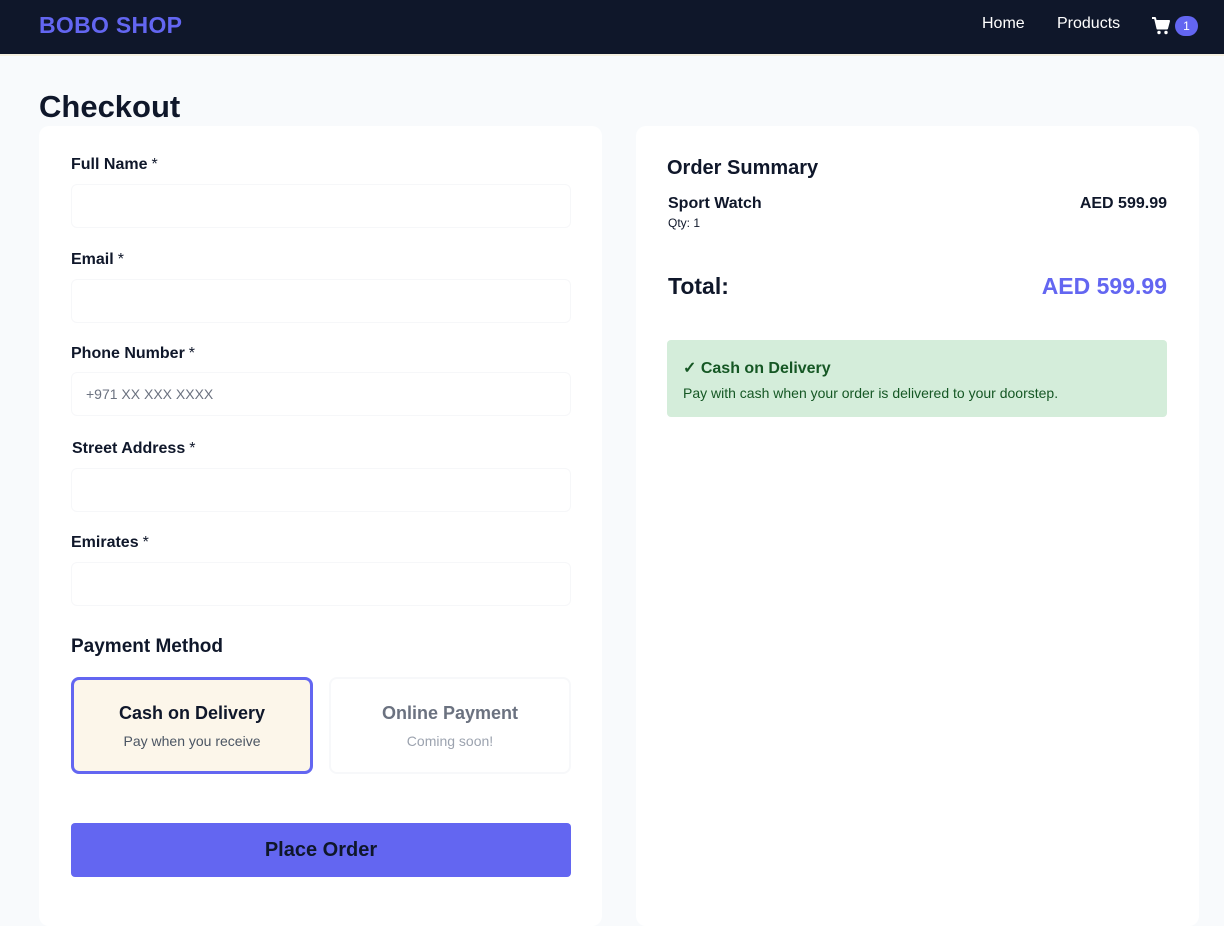  What do you see at coordinates (110, 25) in the screenshot?
I see `brand-logo: BOBO SHOP` at bounding box center [110, 25].